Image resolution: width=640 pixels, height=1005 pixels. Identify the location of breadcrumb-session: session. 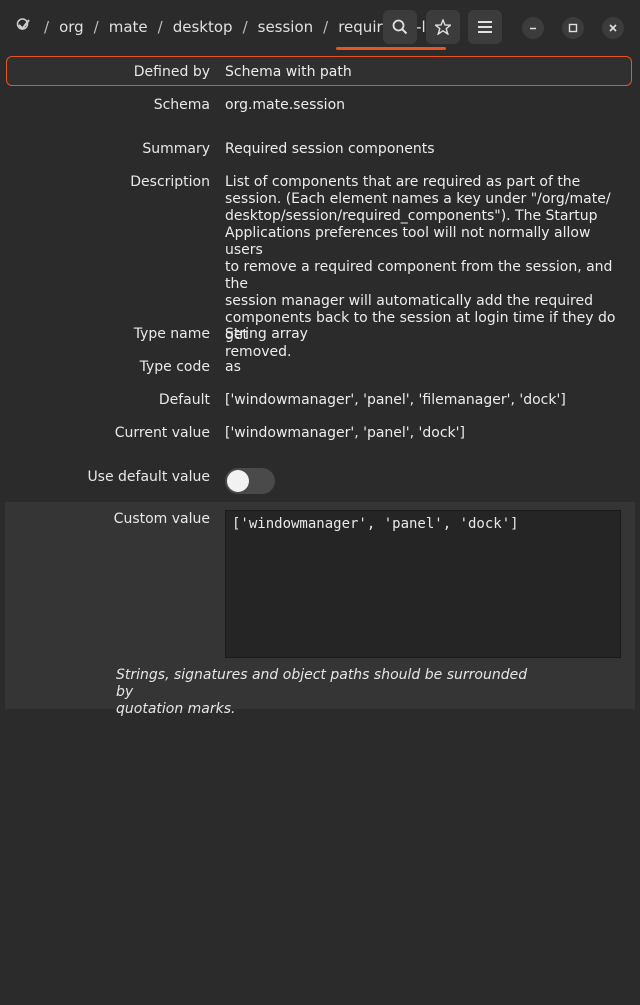
(286, 27).